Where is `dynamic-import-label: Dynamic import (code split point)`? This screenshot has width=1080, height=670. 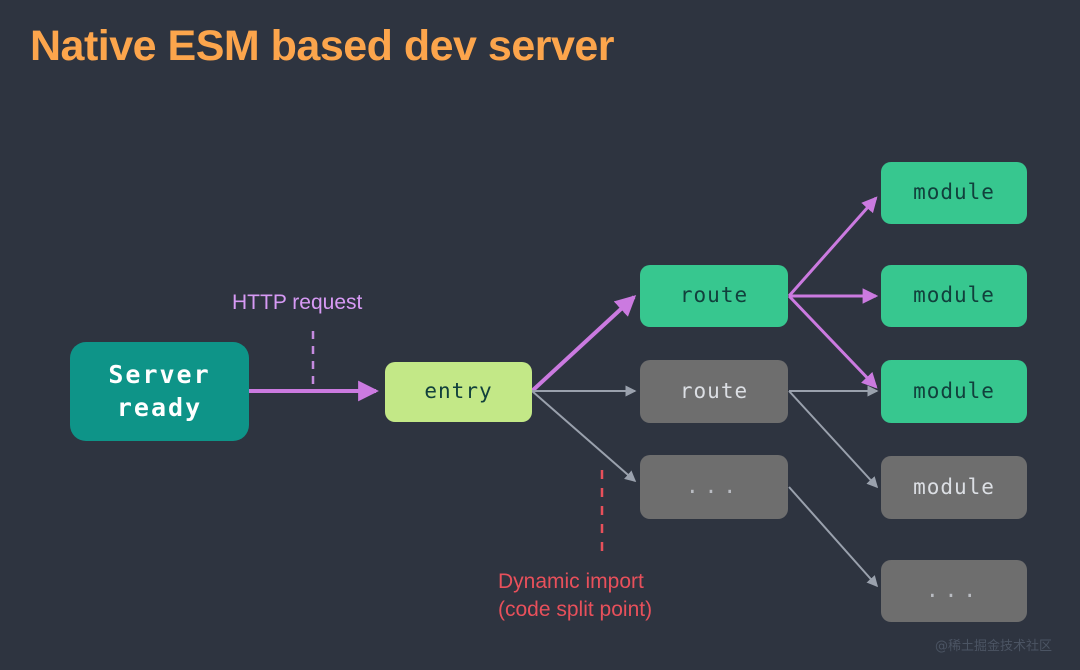
dynamic-import-label: Dynamic import (code split point) is located at coordinates (575, 596).